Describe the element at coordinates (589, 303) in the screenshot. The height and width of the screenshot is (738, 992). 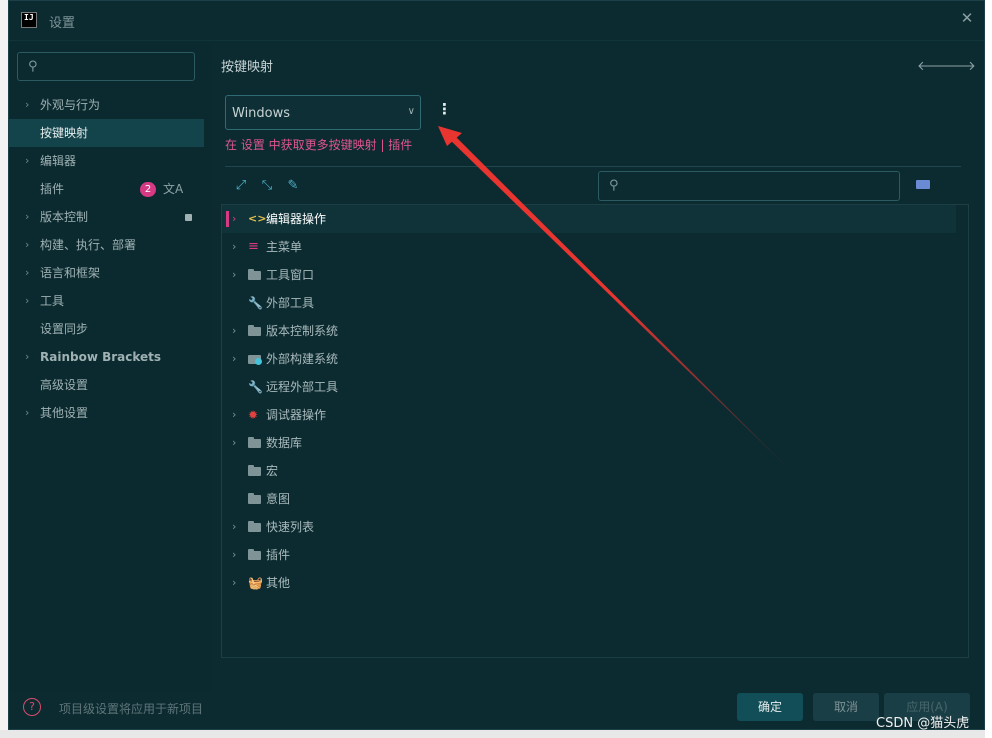
I see `tree-row: 🔧 外部工具` at that location.